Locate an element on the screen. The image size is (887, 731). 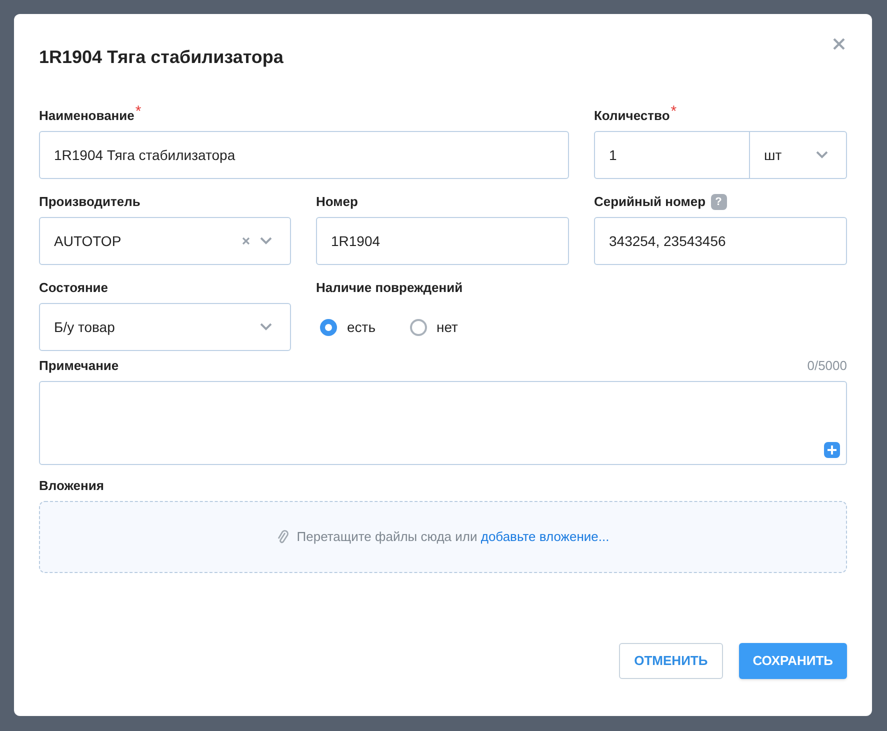
radio-option: нет is located at coordinates (434, 327).